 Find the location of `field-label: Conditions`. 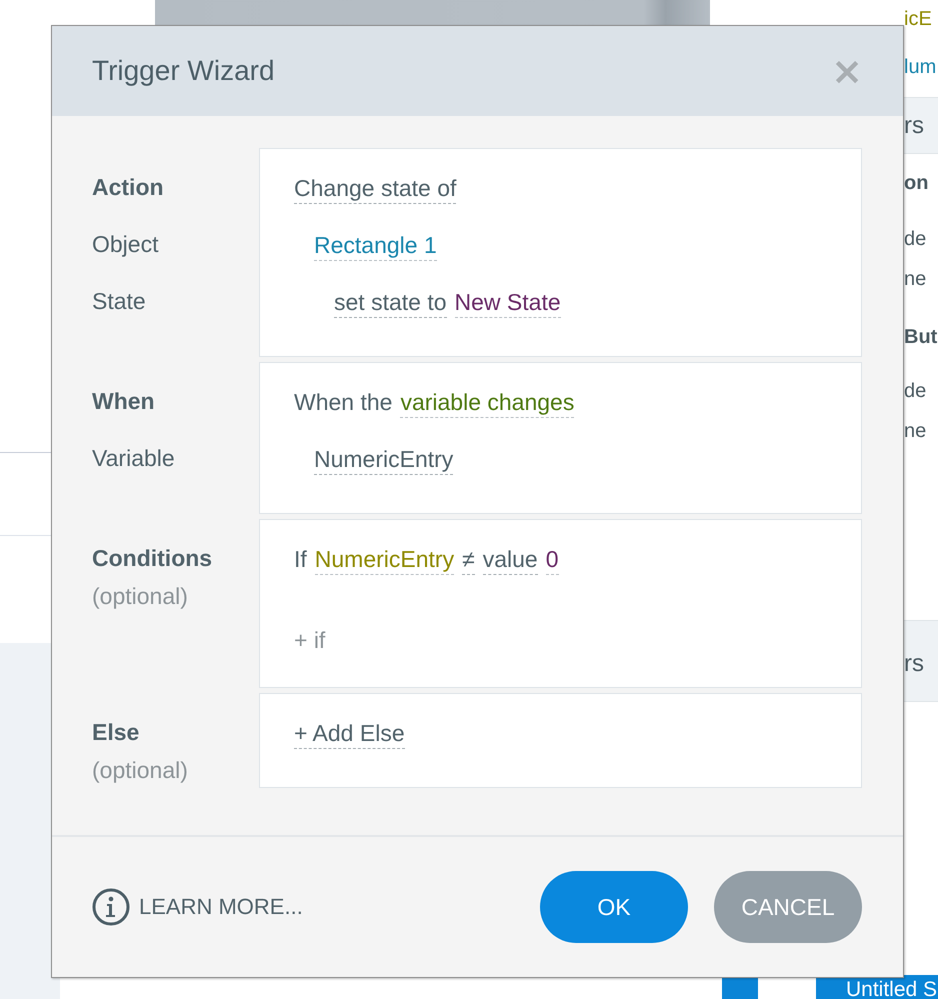

field-label: Conditions is located at coordinates (153, 558).